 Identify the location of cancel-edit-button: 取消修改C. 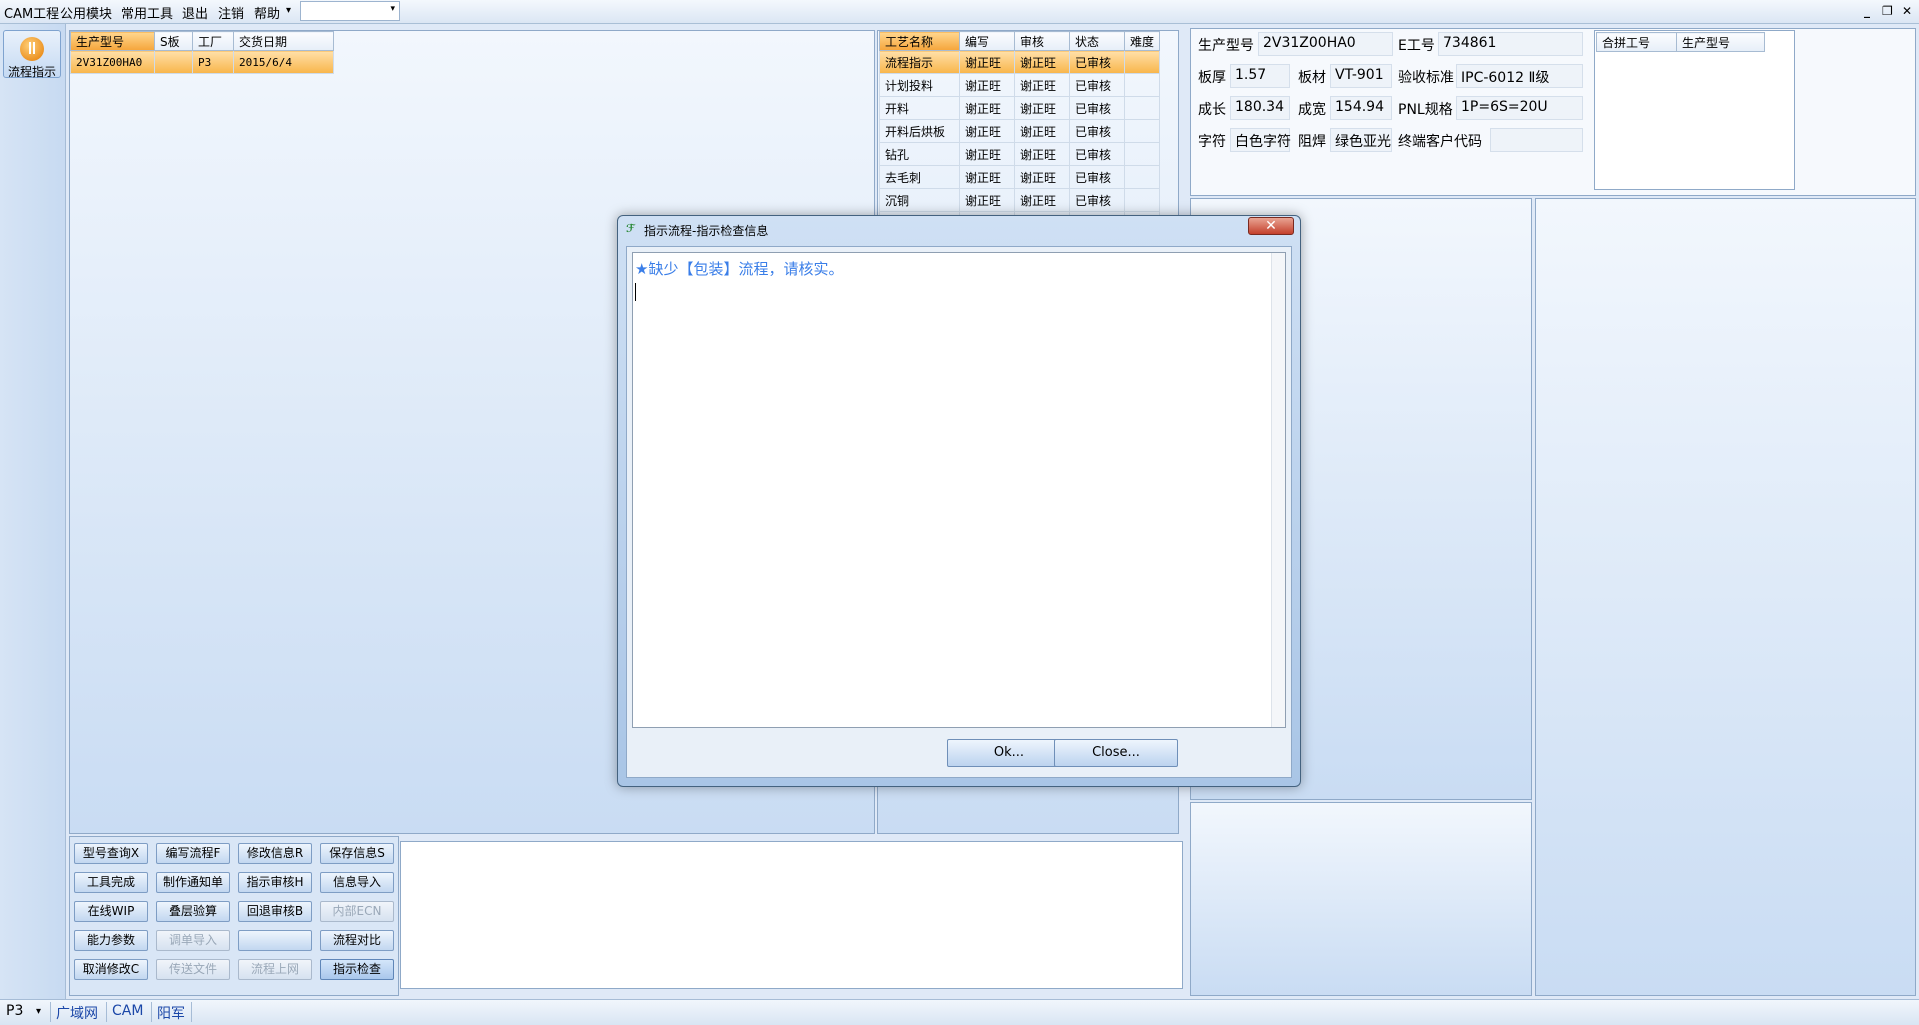
(111, 969).